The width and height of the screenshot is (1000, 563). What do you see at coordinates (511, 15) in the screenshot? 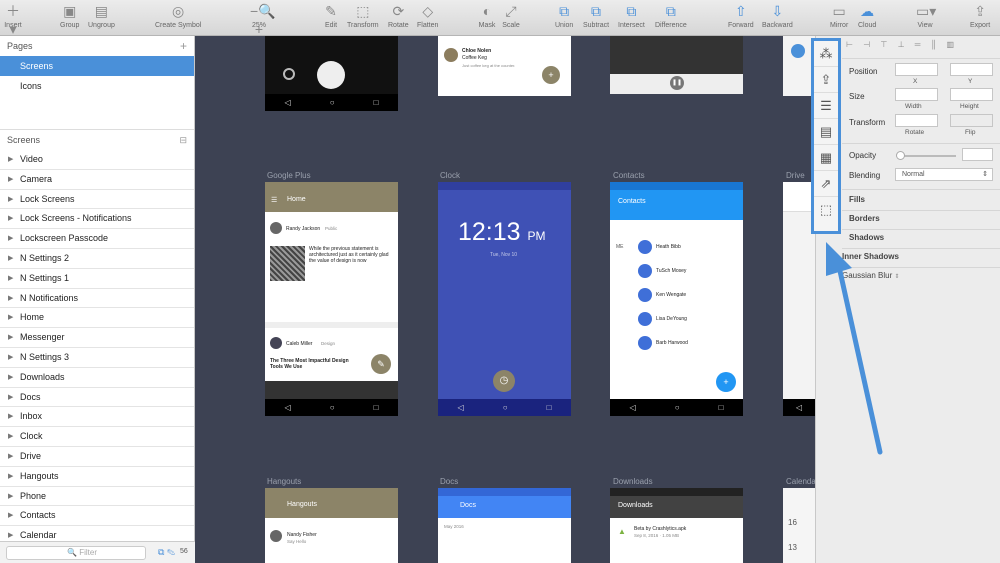
I see `scale-button: ⤢ Scale` at bounding box center [511, 15].